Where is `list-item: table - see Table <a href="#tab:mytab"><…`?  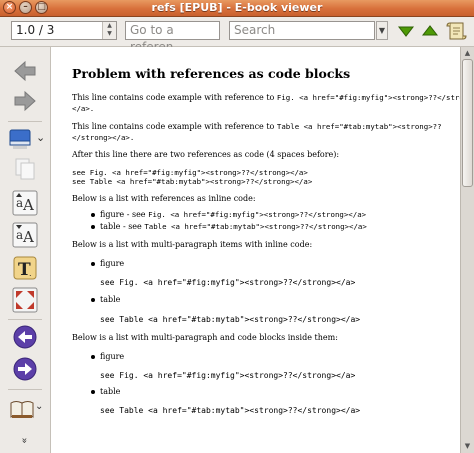
list-item: table - see Table <a href="#tab:mytab"><… is located at coordinates (233, 226).